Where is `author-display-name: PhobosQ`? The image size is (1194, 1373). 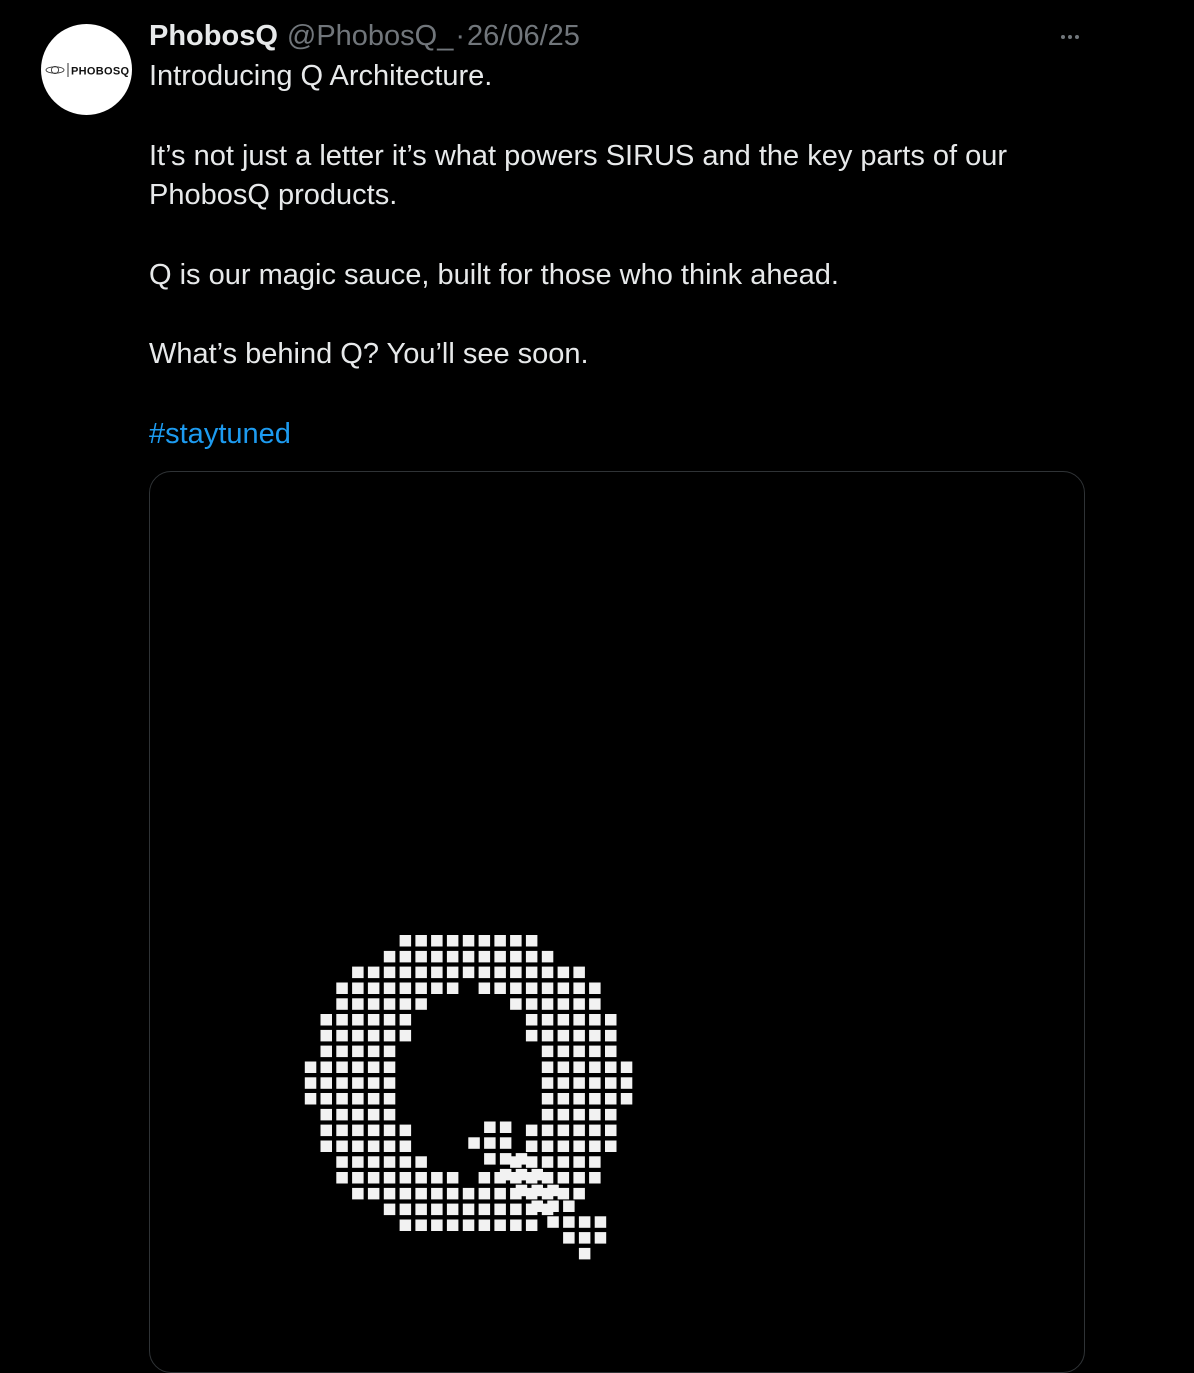
author-display-name: PhobosQ is located at coordinates (213, 36).